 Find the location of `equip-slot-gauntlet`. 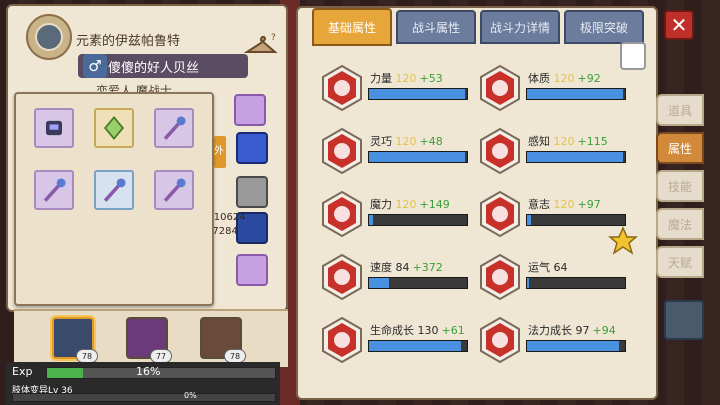

equip-slot-gauntlet is located at coordinates (252, 148).